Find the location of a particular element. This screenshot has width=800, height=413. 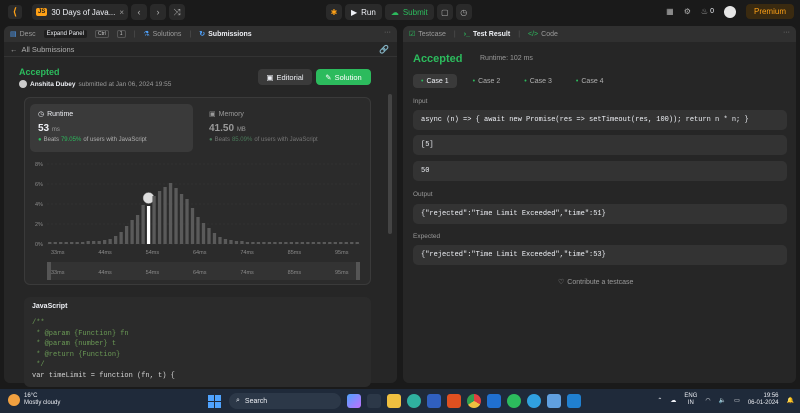

debug-button: ✱ is located at coordinates (334, 12).